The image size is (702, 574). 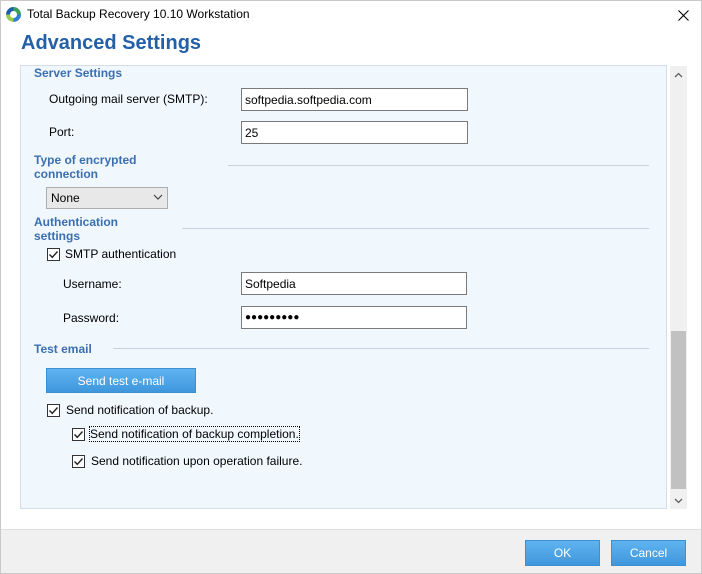 I want to click on smtp-server-label: Outgoing mail server (SMTP):, so click(x=128, y=99).